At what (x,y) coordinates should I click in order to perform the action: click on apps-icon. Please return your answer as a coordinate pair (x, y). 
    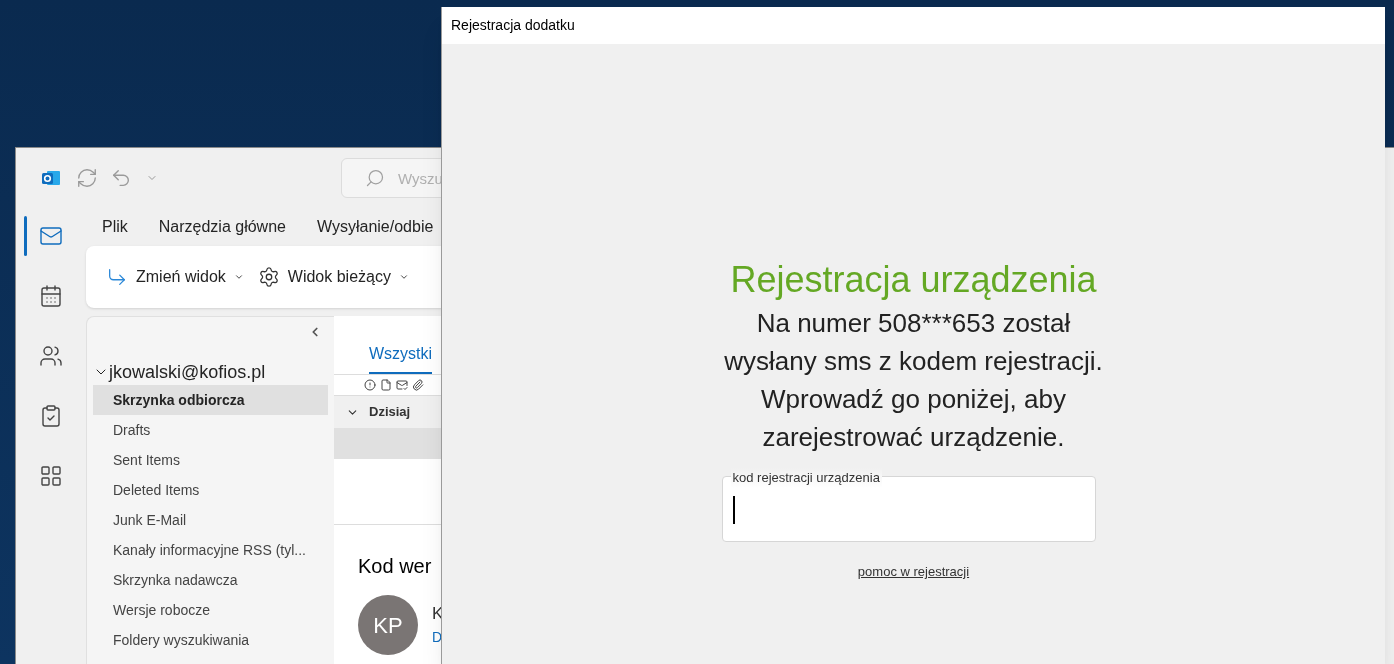
    Looking at the image, I should click on (51, 476).